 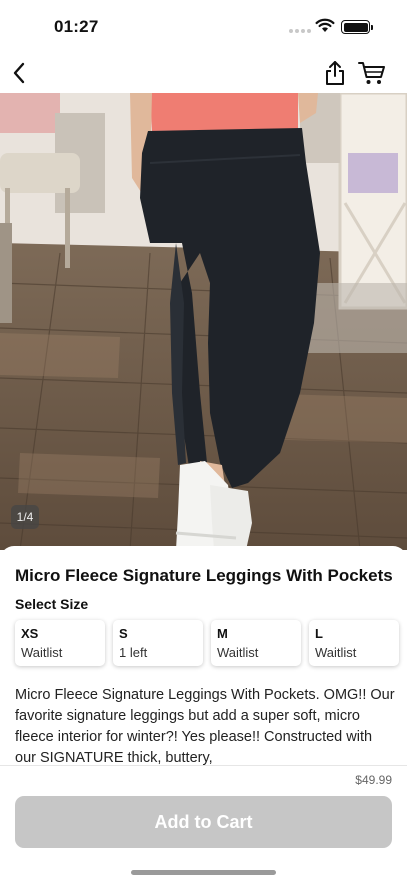 I want to click on wifi-icon, so click(x=325, y=25).